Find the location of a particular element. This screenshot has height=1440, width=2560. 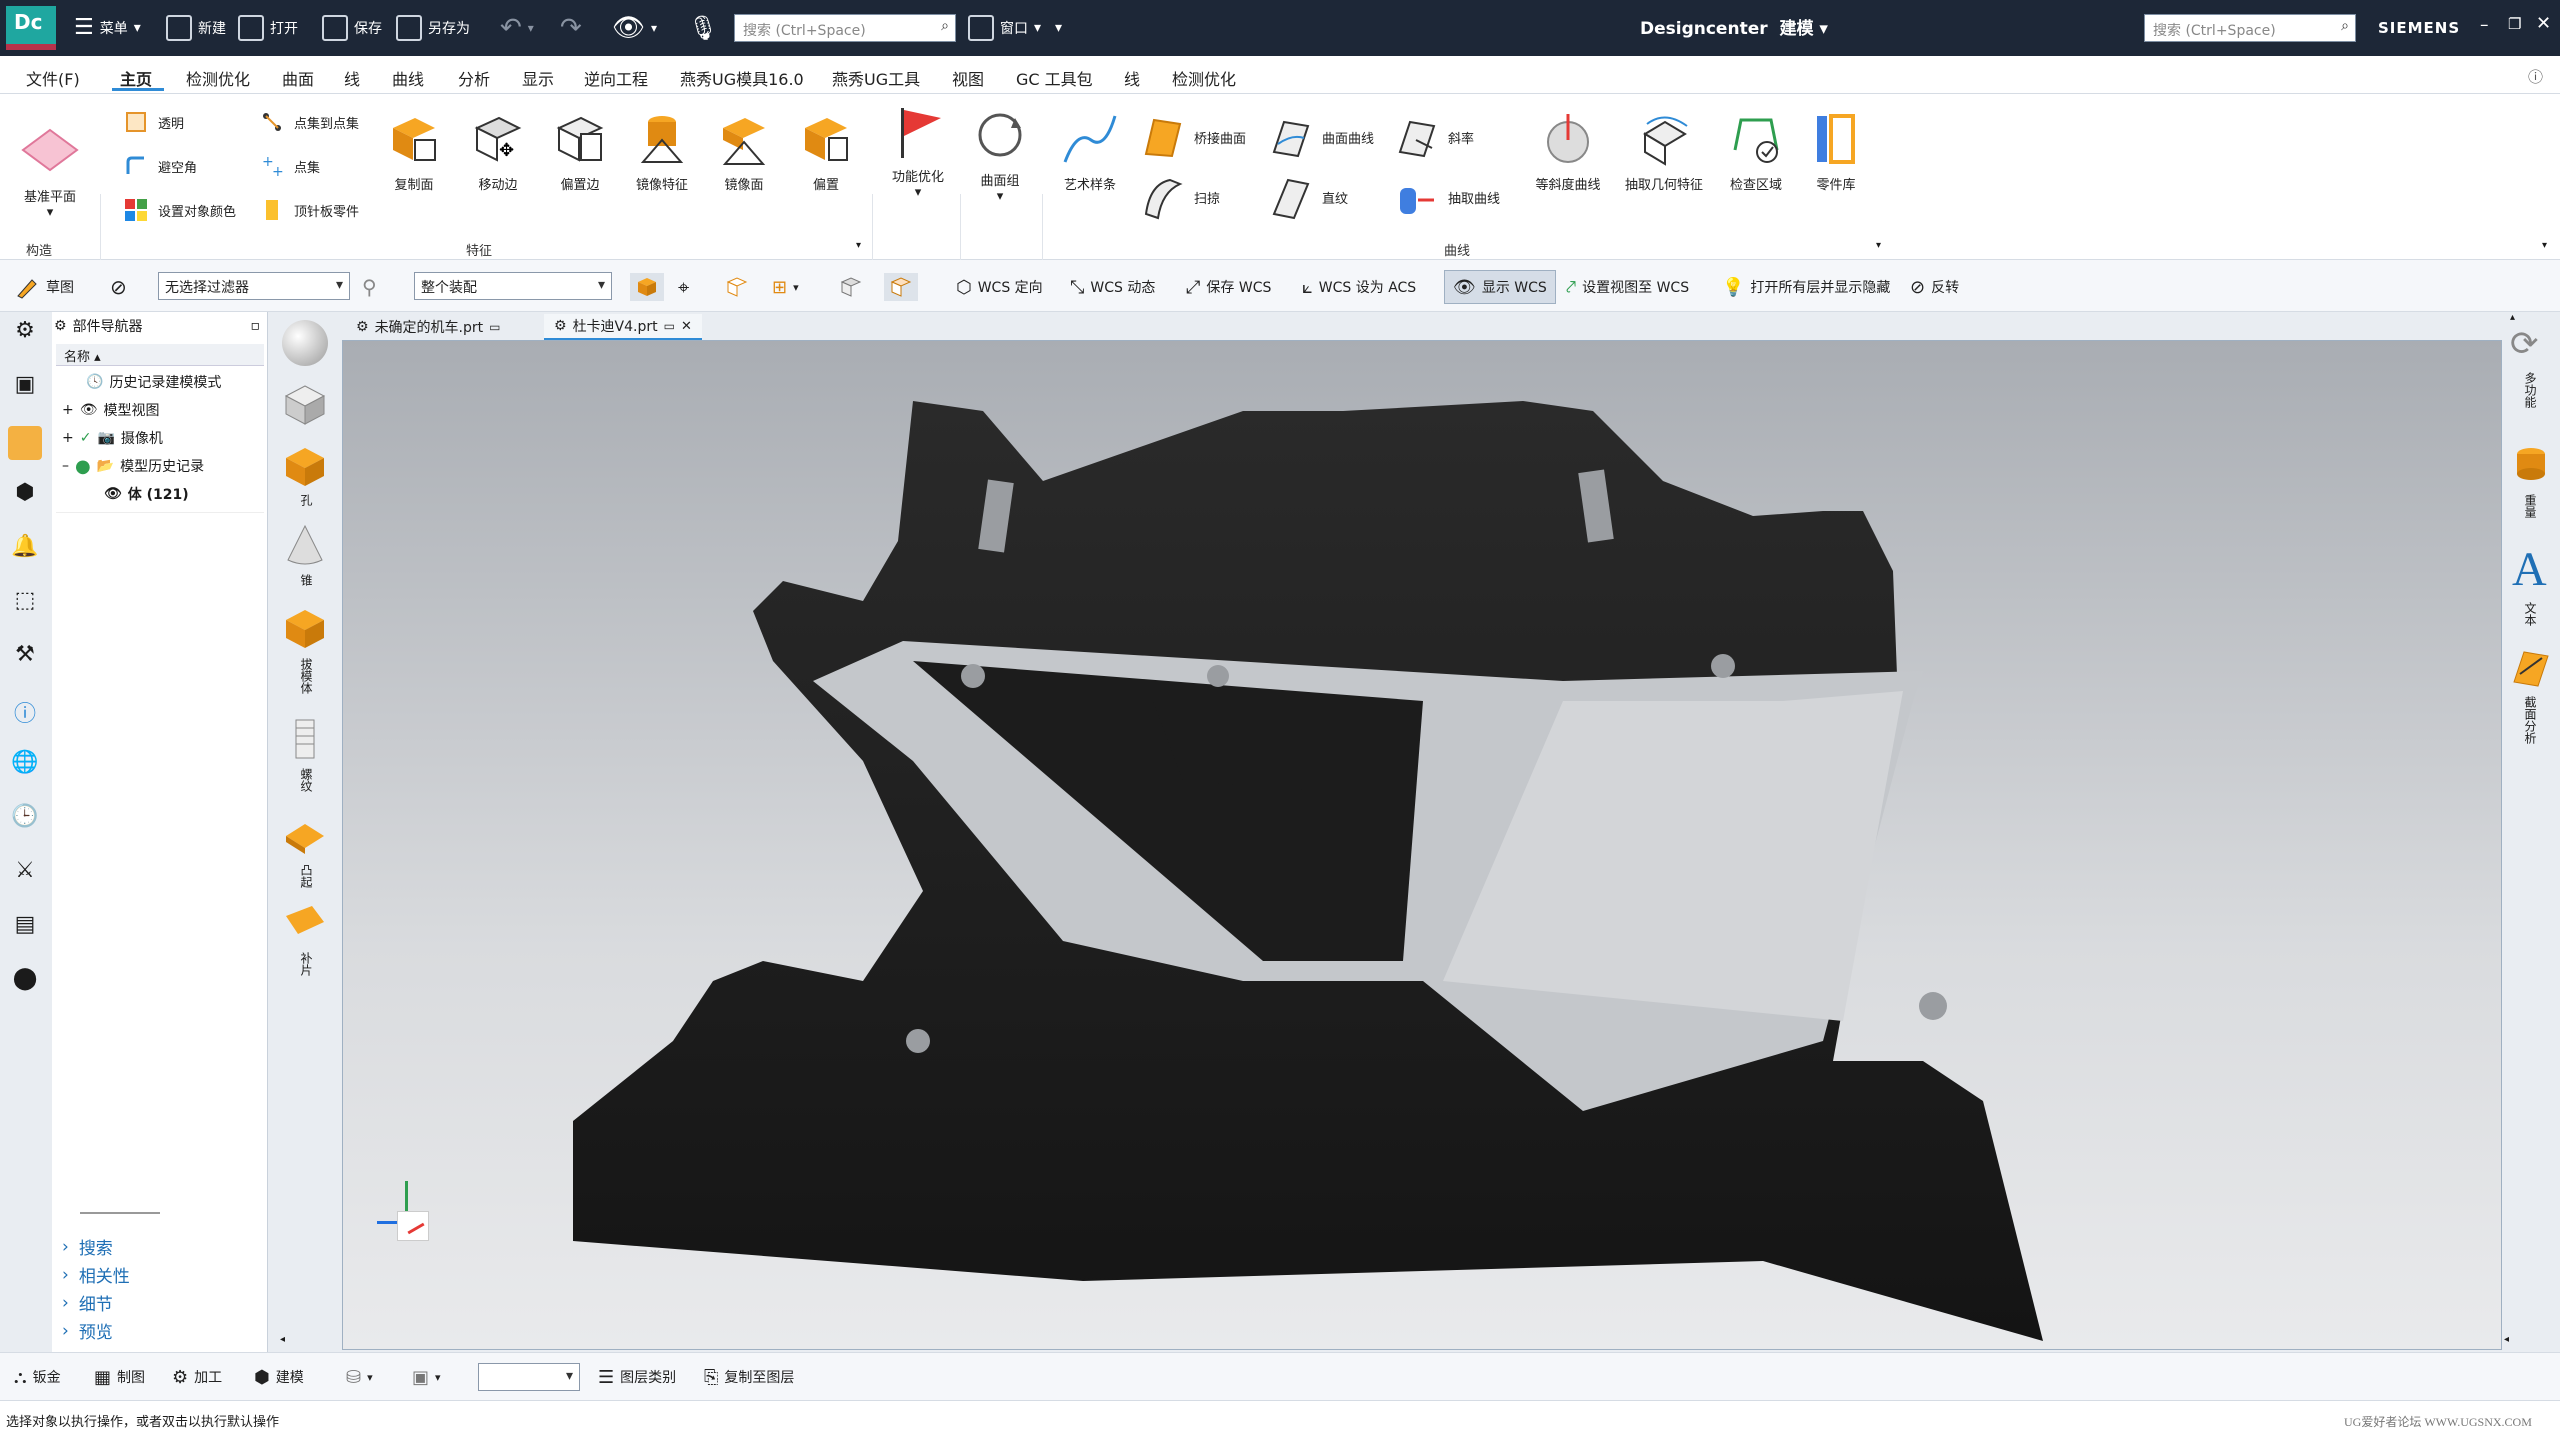

menu-yanxiu-tools: 燕秀UG工具 is located at coordinates (876, 78).